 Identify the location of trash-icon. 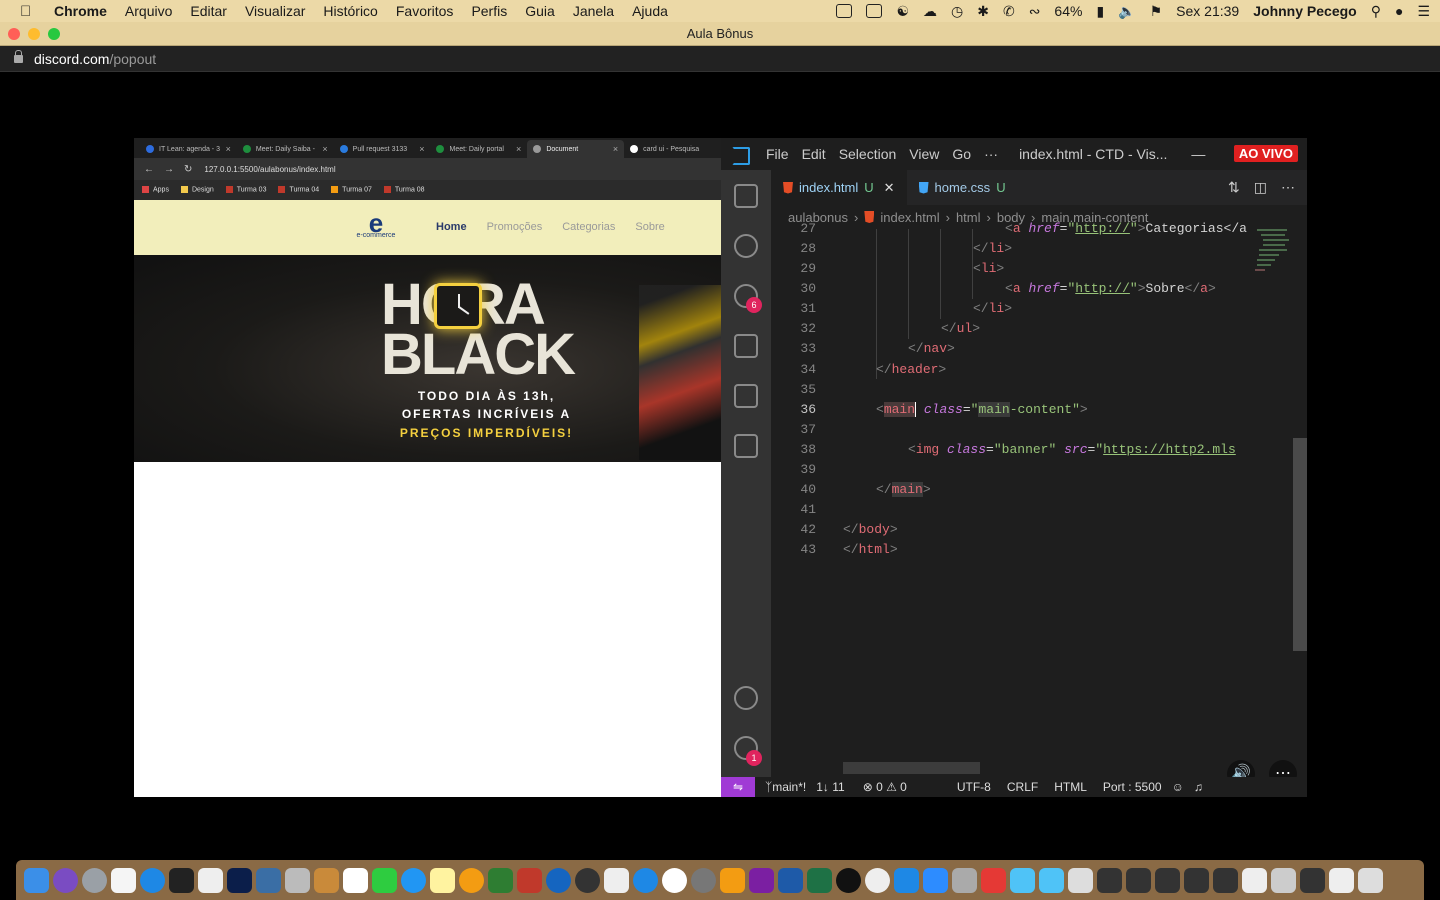
(1370, 880).